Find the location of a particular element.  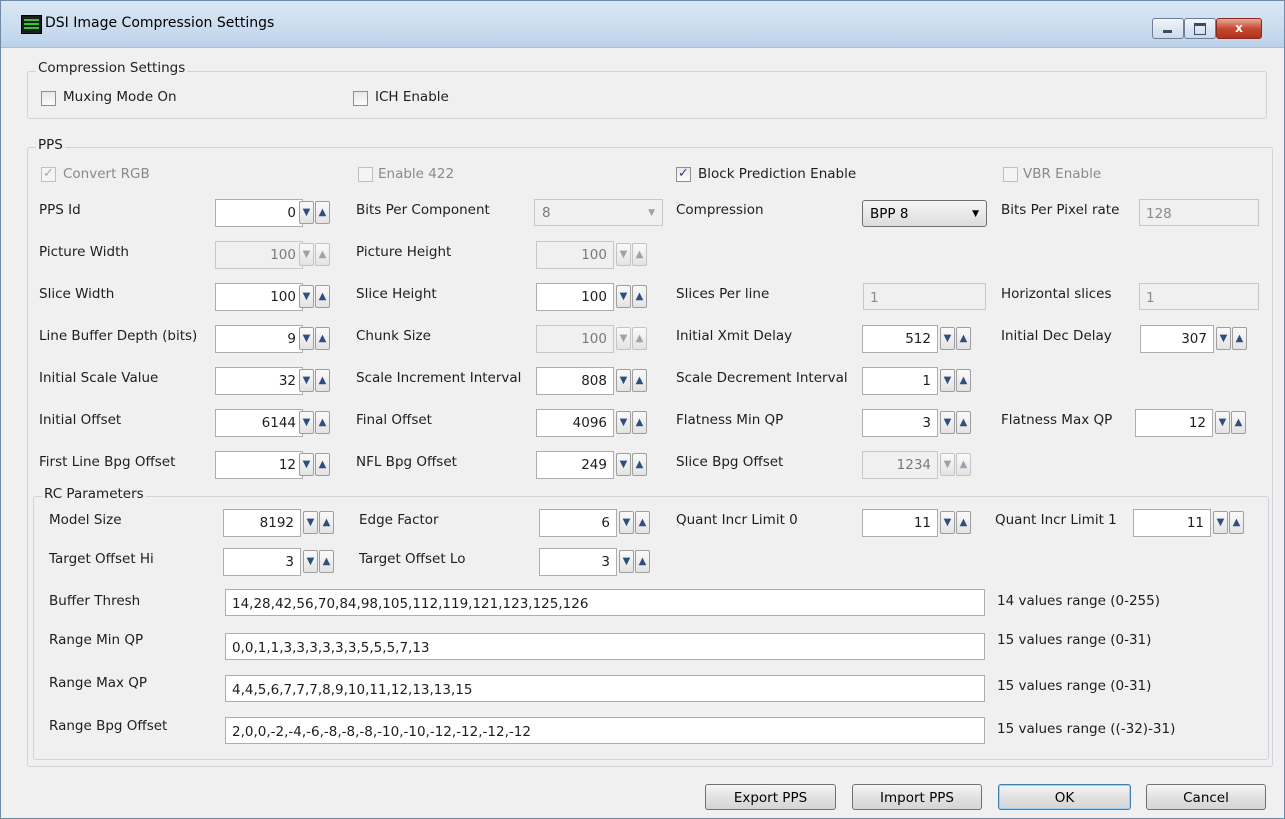

minimize-button is located at coordinates (1168, 28).